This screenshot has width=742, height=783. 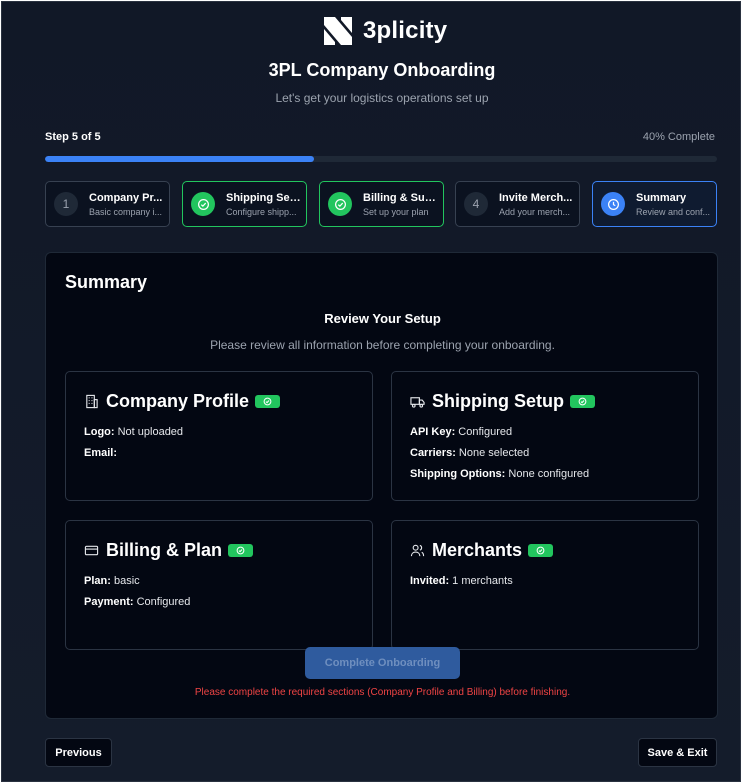 What do you see at coordinates (137, 602) in the screenshot?
I see `info-line-payment: Payment: Configured` at bounding box center [137, 602].